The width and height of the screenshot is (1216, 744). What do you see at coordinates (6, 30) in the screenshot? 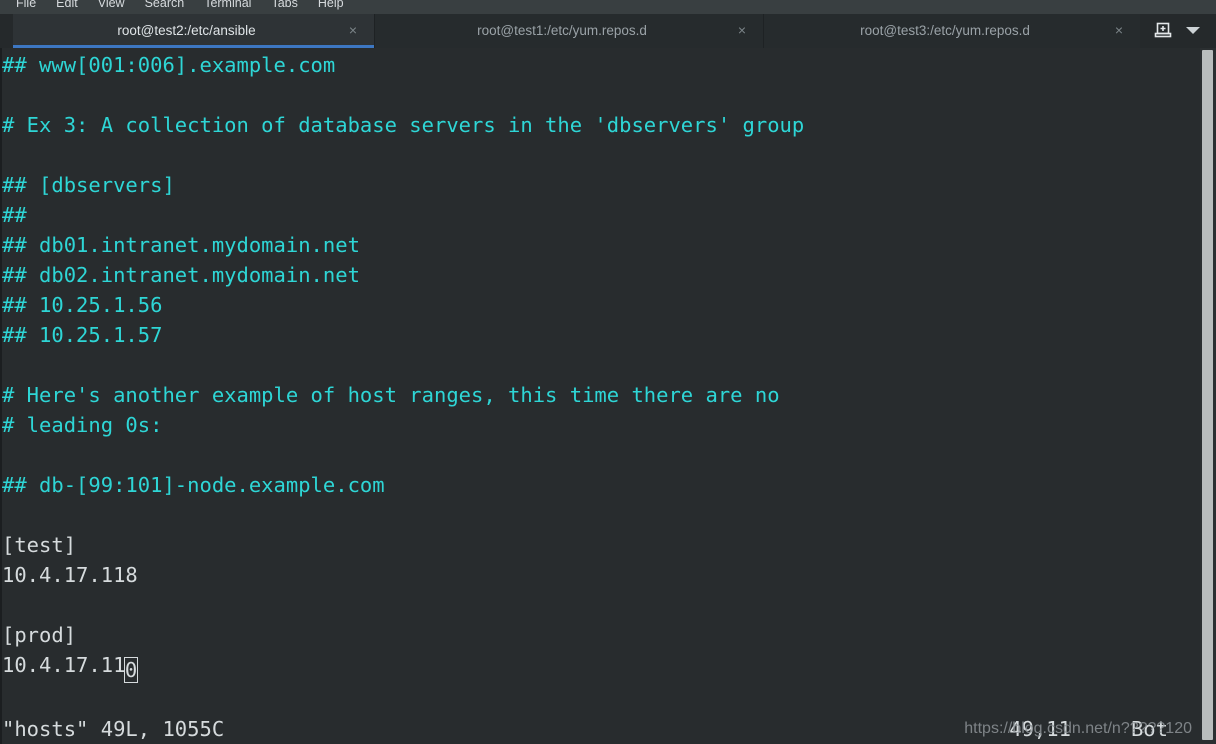
I see `tab-bar-gutter` at bounding box center [6, 30].